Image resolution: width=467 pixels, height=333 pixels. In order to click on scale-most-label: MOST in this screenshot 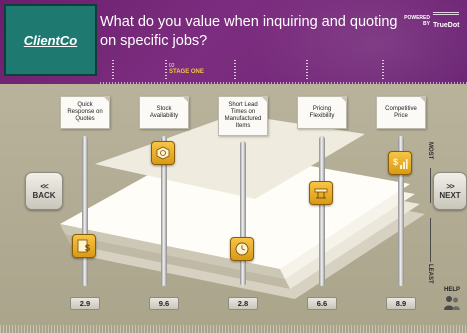, I will do `click(430, 151)`.